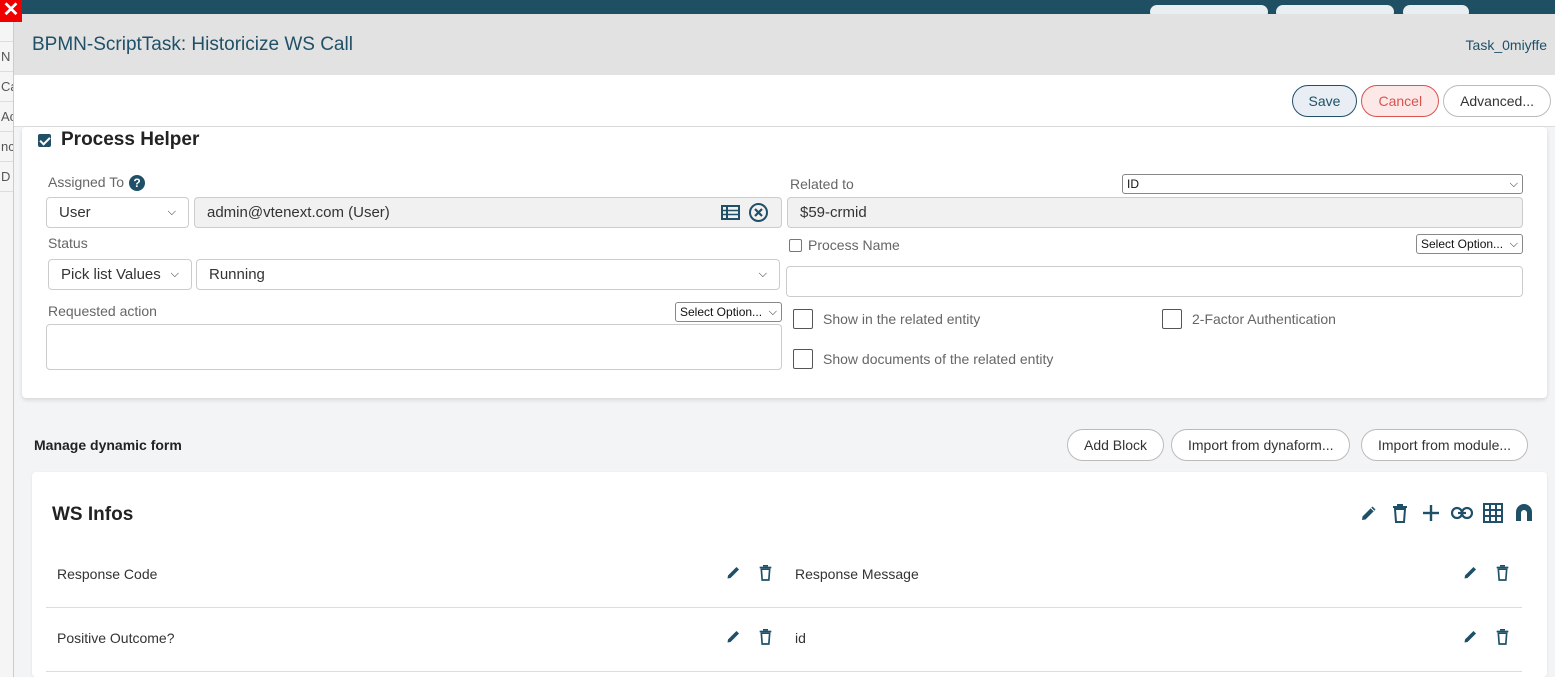 This screenshot has width=1555, height=677. What do you see at coordinates (1446, 513) in the screenshot?
I see `block-toolbar` at bounding box center [1446, 513].